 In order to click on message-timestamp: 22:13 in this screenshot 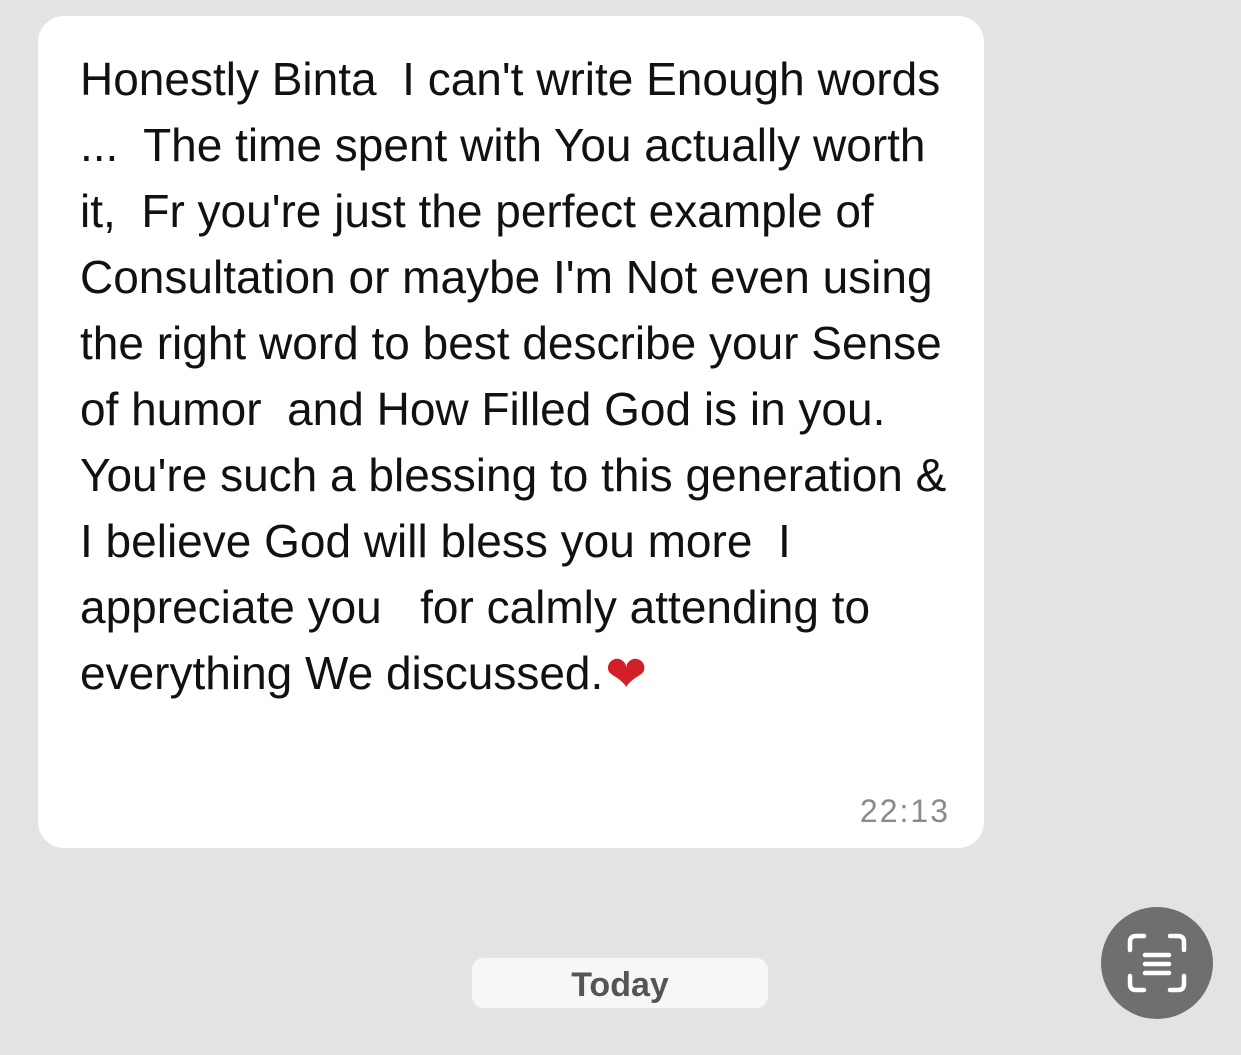, I will do `click(904, 811)`.